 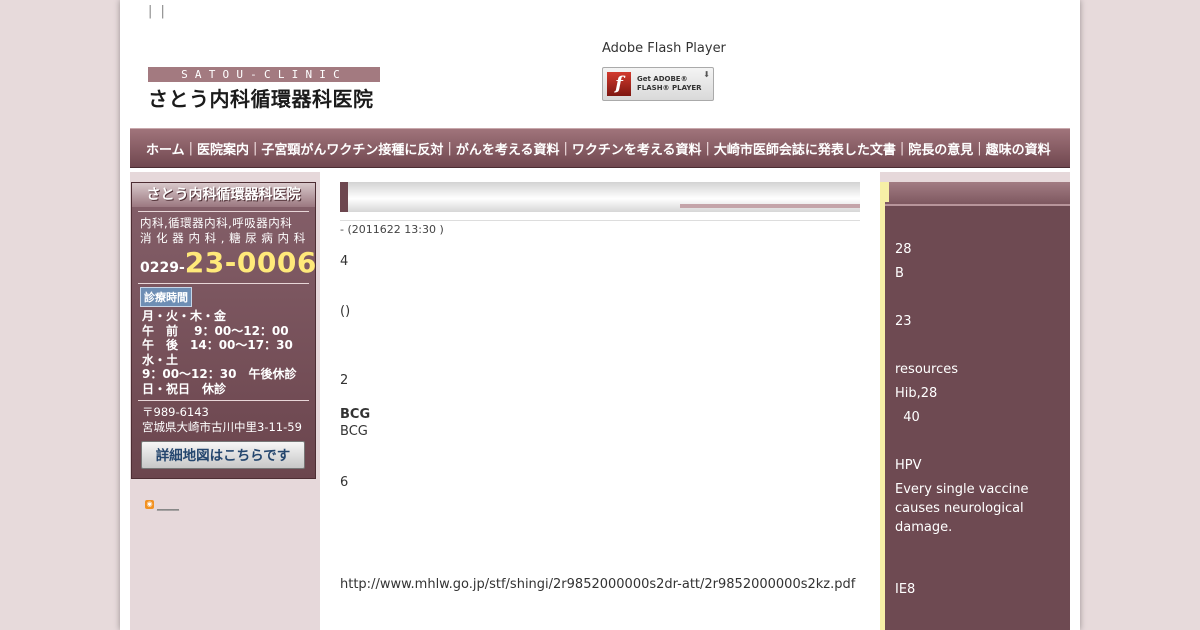 I want to click on departments: 内科,循環器内科,呼吸器内科 消 化 器 内 科 , 糖 尿 病 内 科, so click(x=223, y=229).